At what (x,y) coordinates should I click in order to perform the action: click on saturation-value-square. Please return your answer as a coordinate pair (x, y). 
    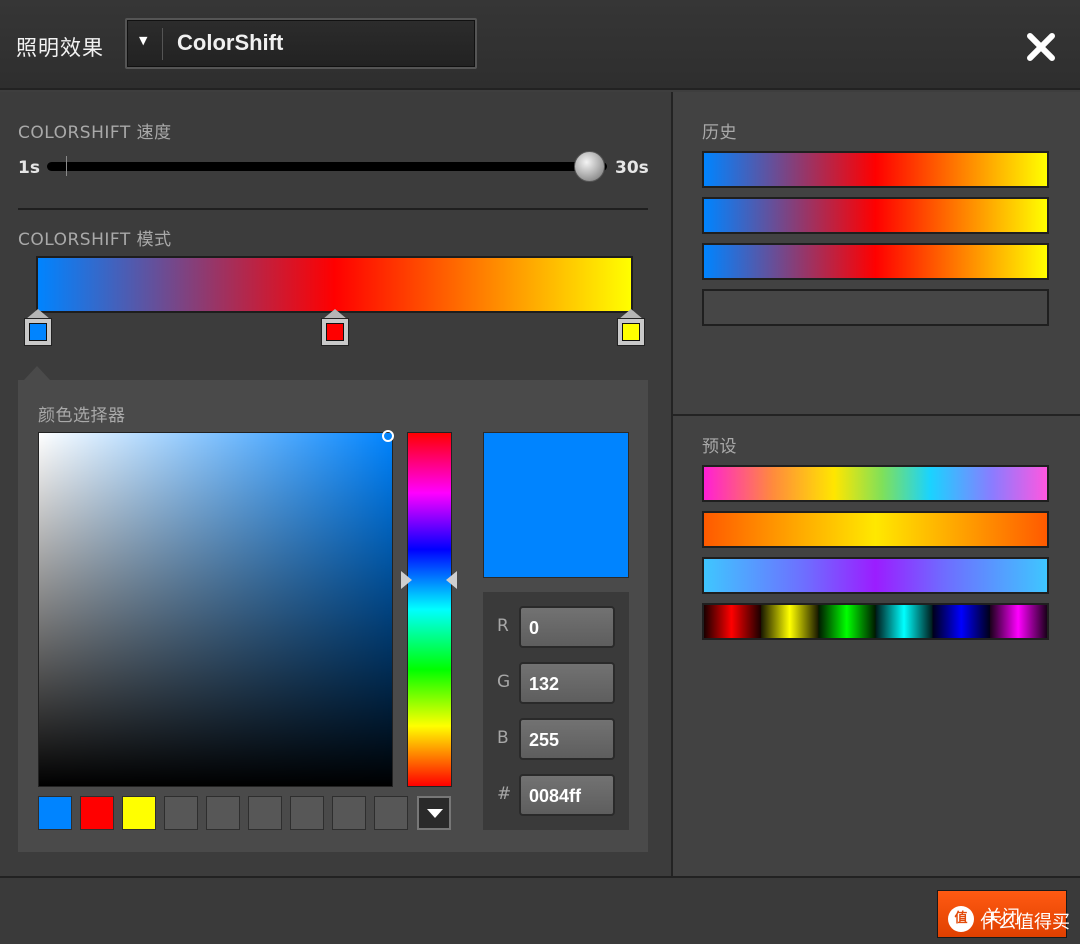
    Looking at the image, I should click on (215, 609).